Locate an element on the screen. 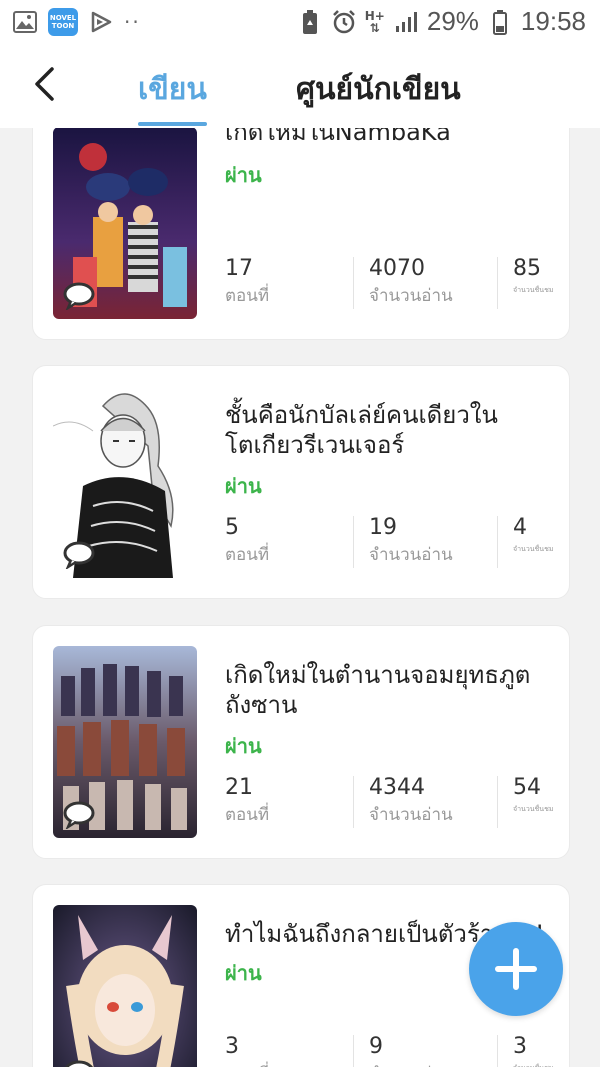  stat-reads: 19 จำนวนอ่าน is located at coordinates (411, 540).